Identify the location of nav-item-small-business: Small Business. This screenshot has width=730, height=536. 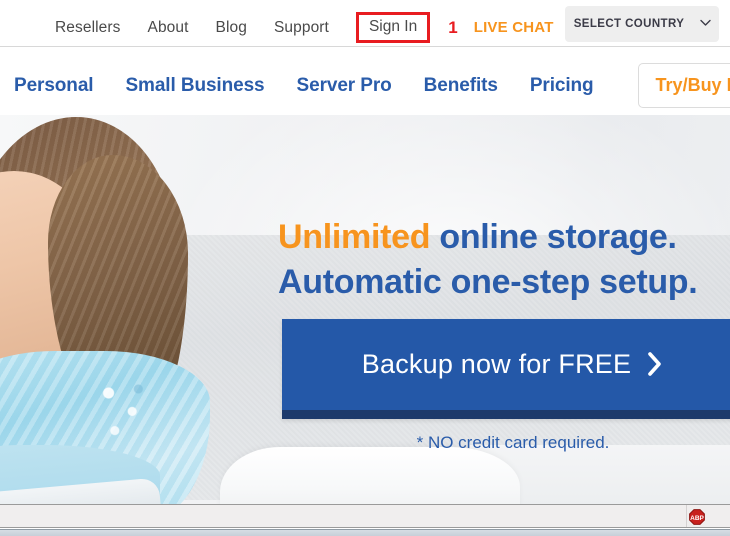
(194, 85).